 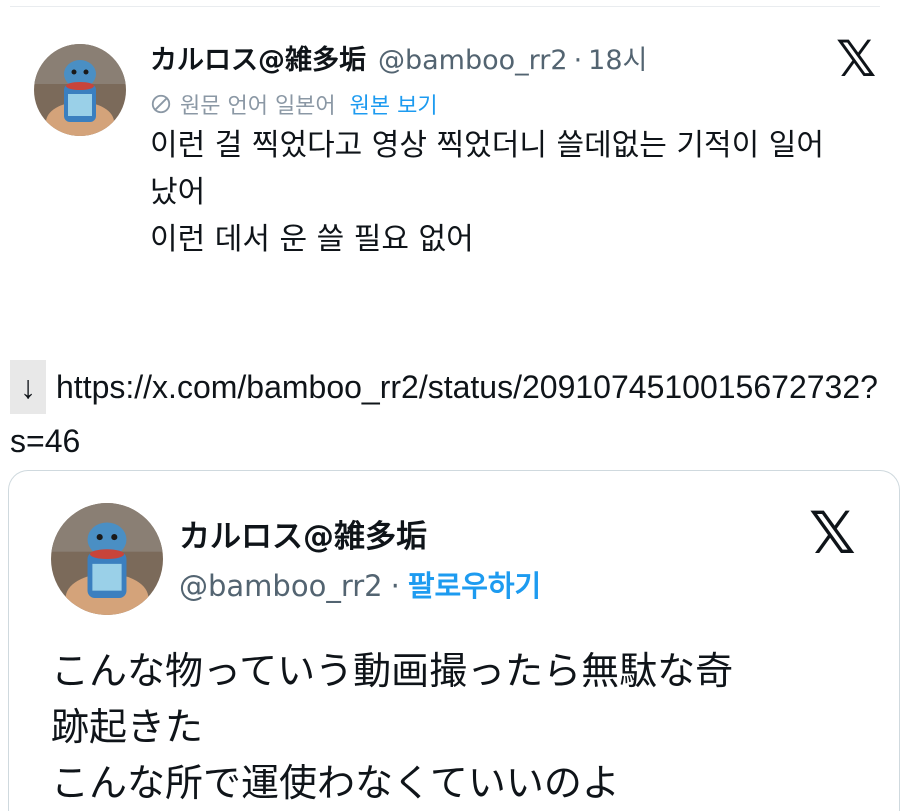 I want to click on timestamp: 18시, so click(x=617, y=57).